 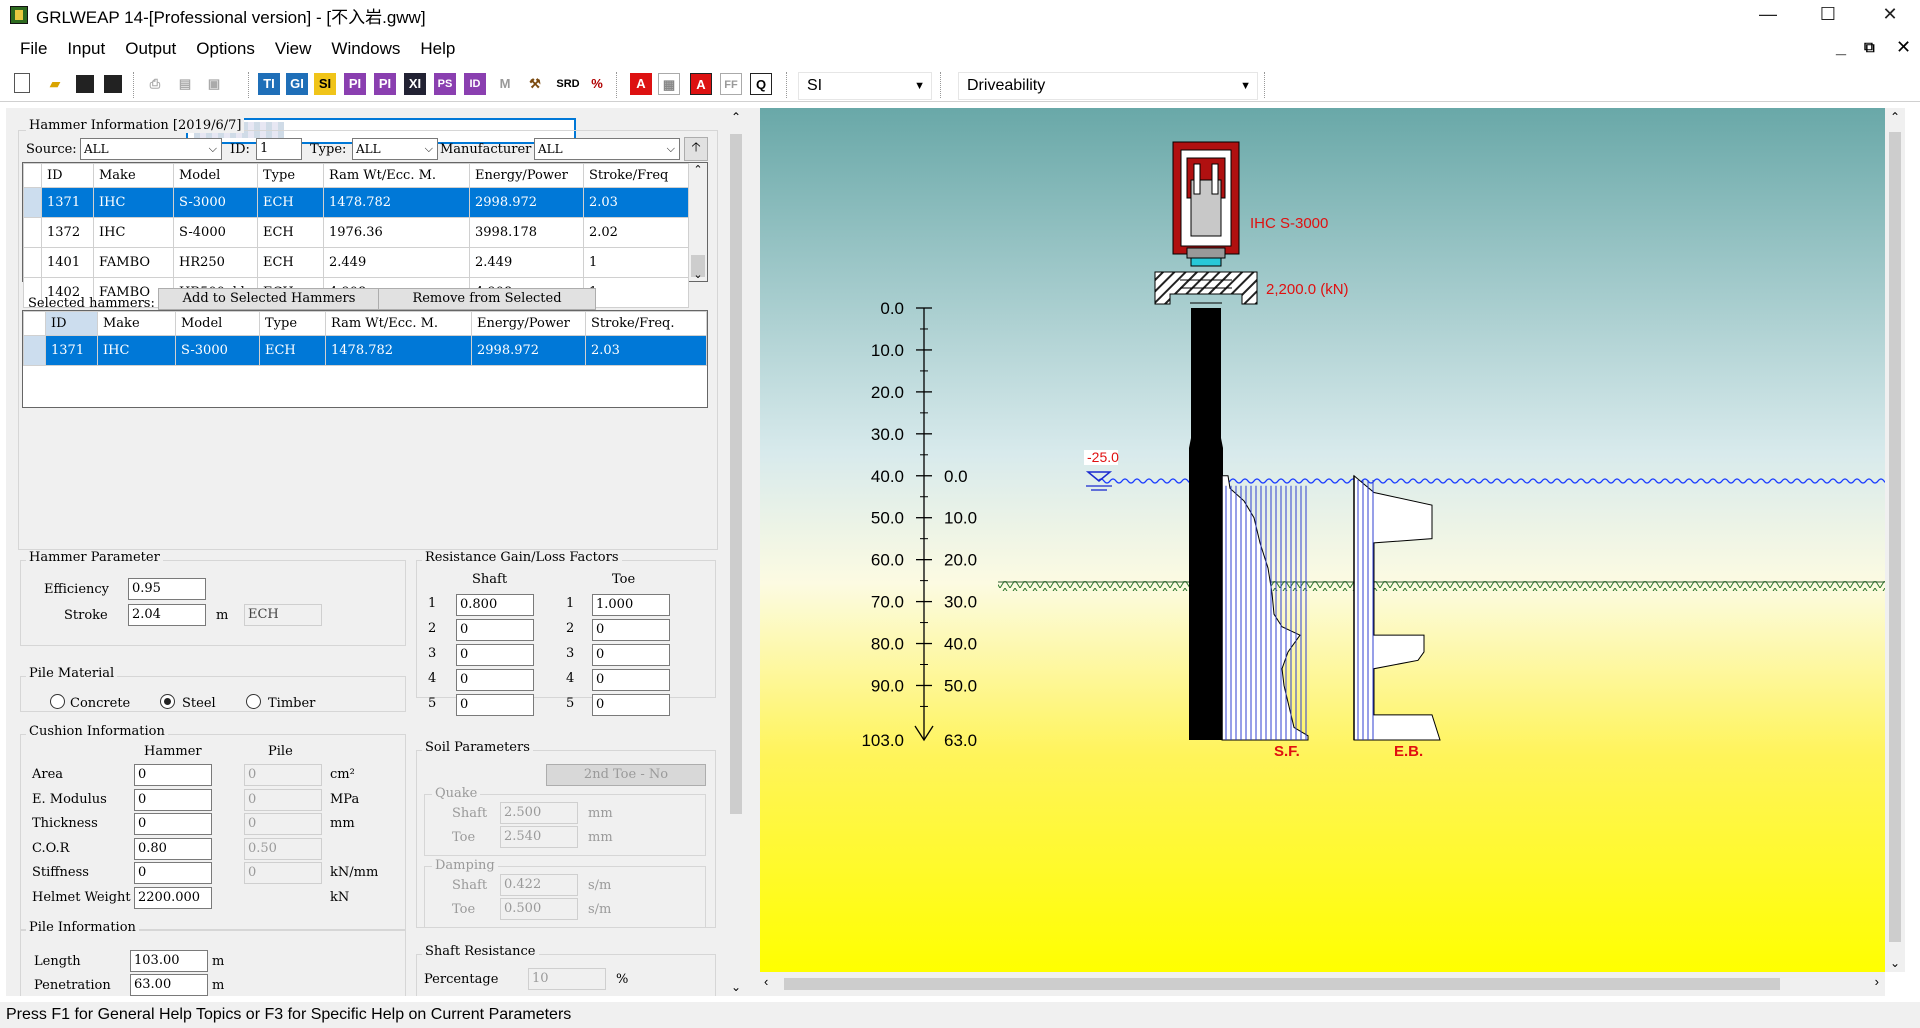 I want to click on damping-shaft-input: 0.422, so click(x=539, y=885).